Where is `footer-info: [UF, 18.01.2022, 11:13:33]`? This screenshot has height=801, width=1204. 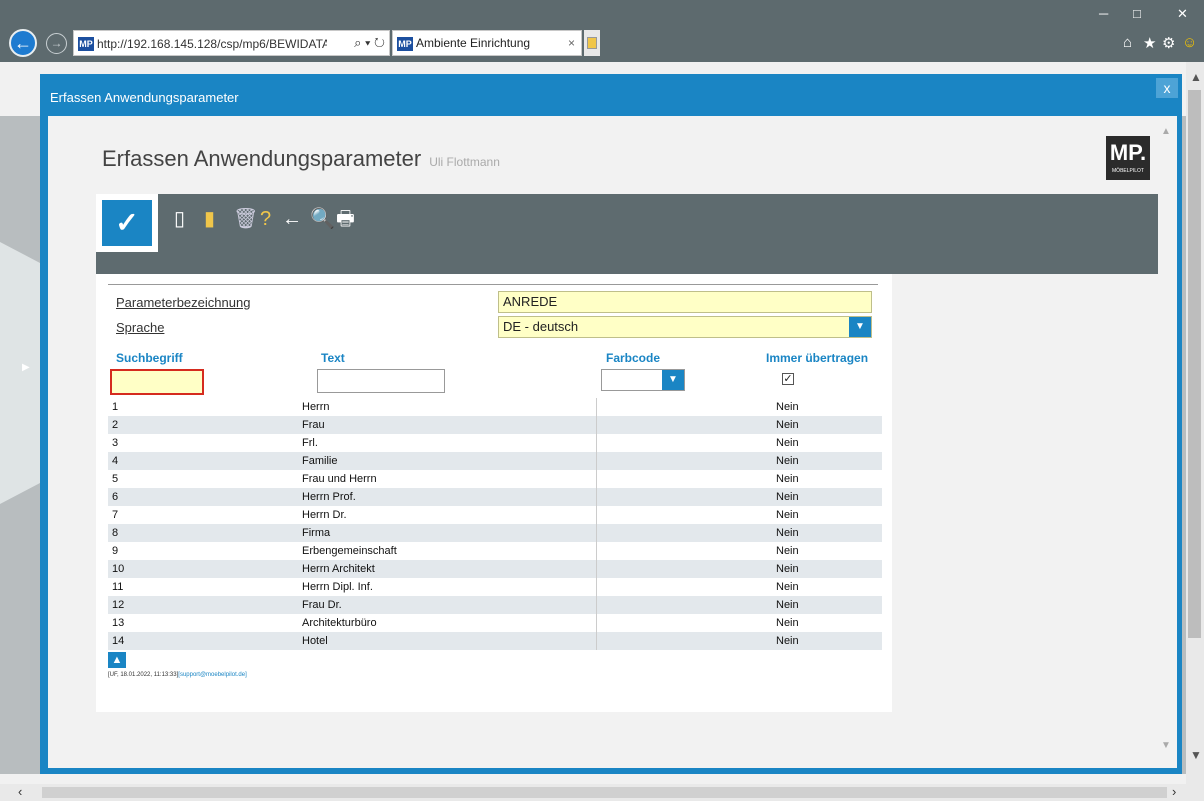
footer-info: [UF, 18.01.2022, 11:13:33] is located at coordinates (143, 675).